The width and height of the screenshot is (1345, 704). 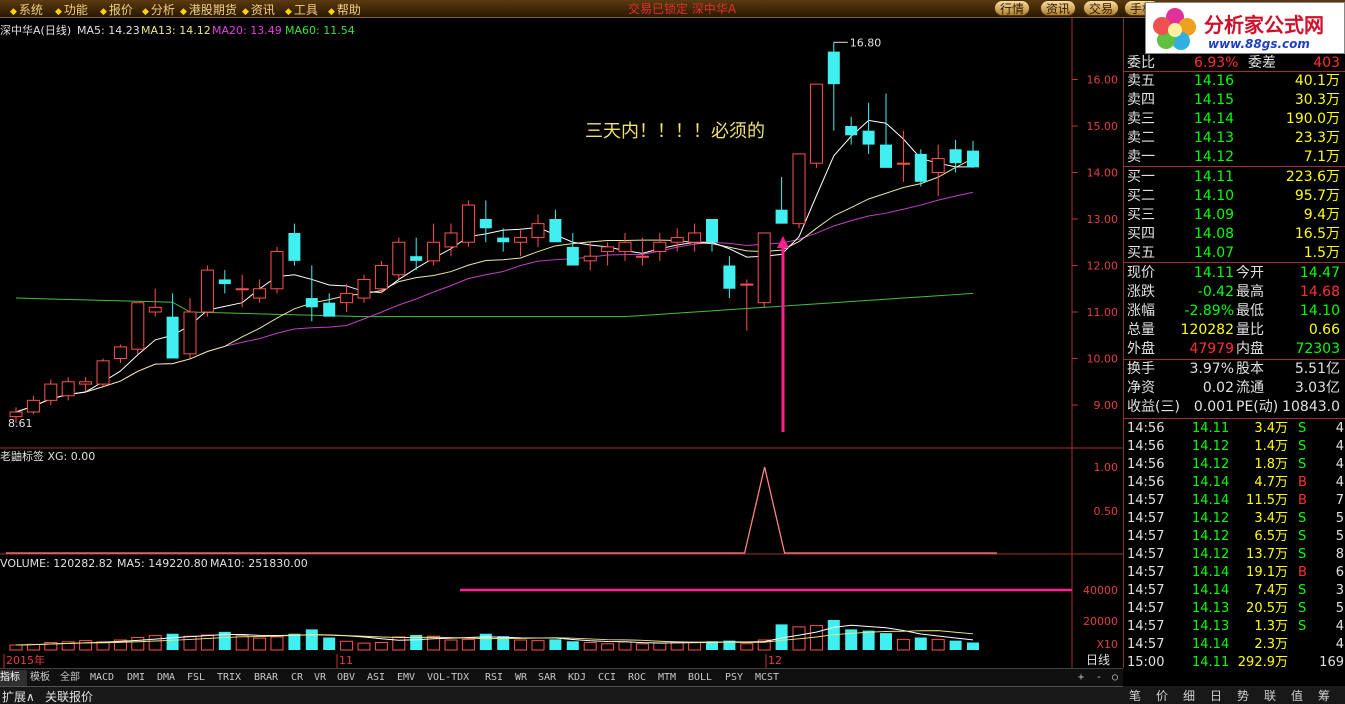 What do you see at coordinates (1234, 537) in the screenshot?
I see `tick-row: 14:57 14.12 6.5万 S 5` at bounding box center [1234, 537].